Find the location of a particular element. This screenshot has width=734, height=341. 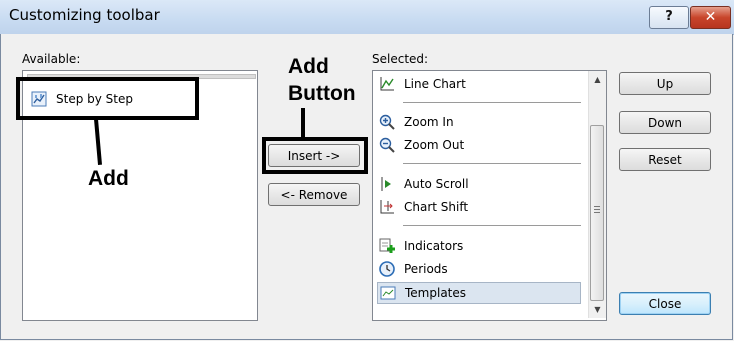

selected-item-label: Zoom Out is located at coordinates (434, 145).